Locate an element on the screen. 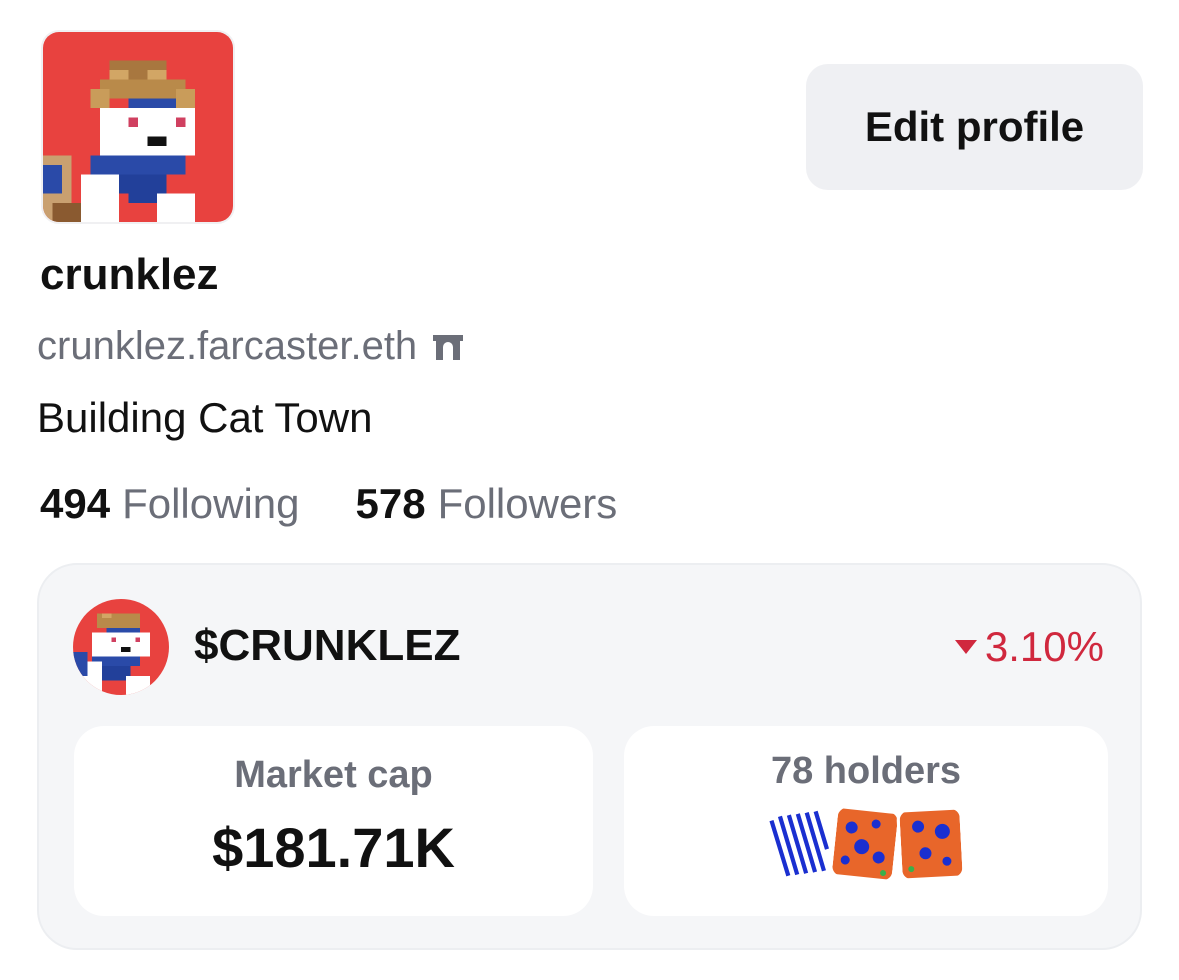 This screenshot has height=980, width=1179. token-change-value: 3.10% is located at coordinates (1044, 646).